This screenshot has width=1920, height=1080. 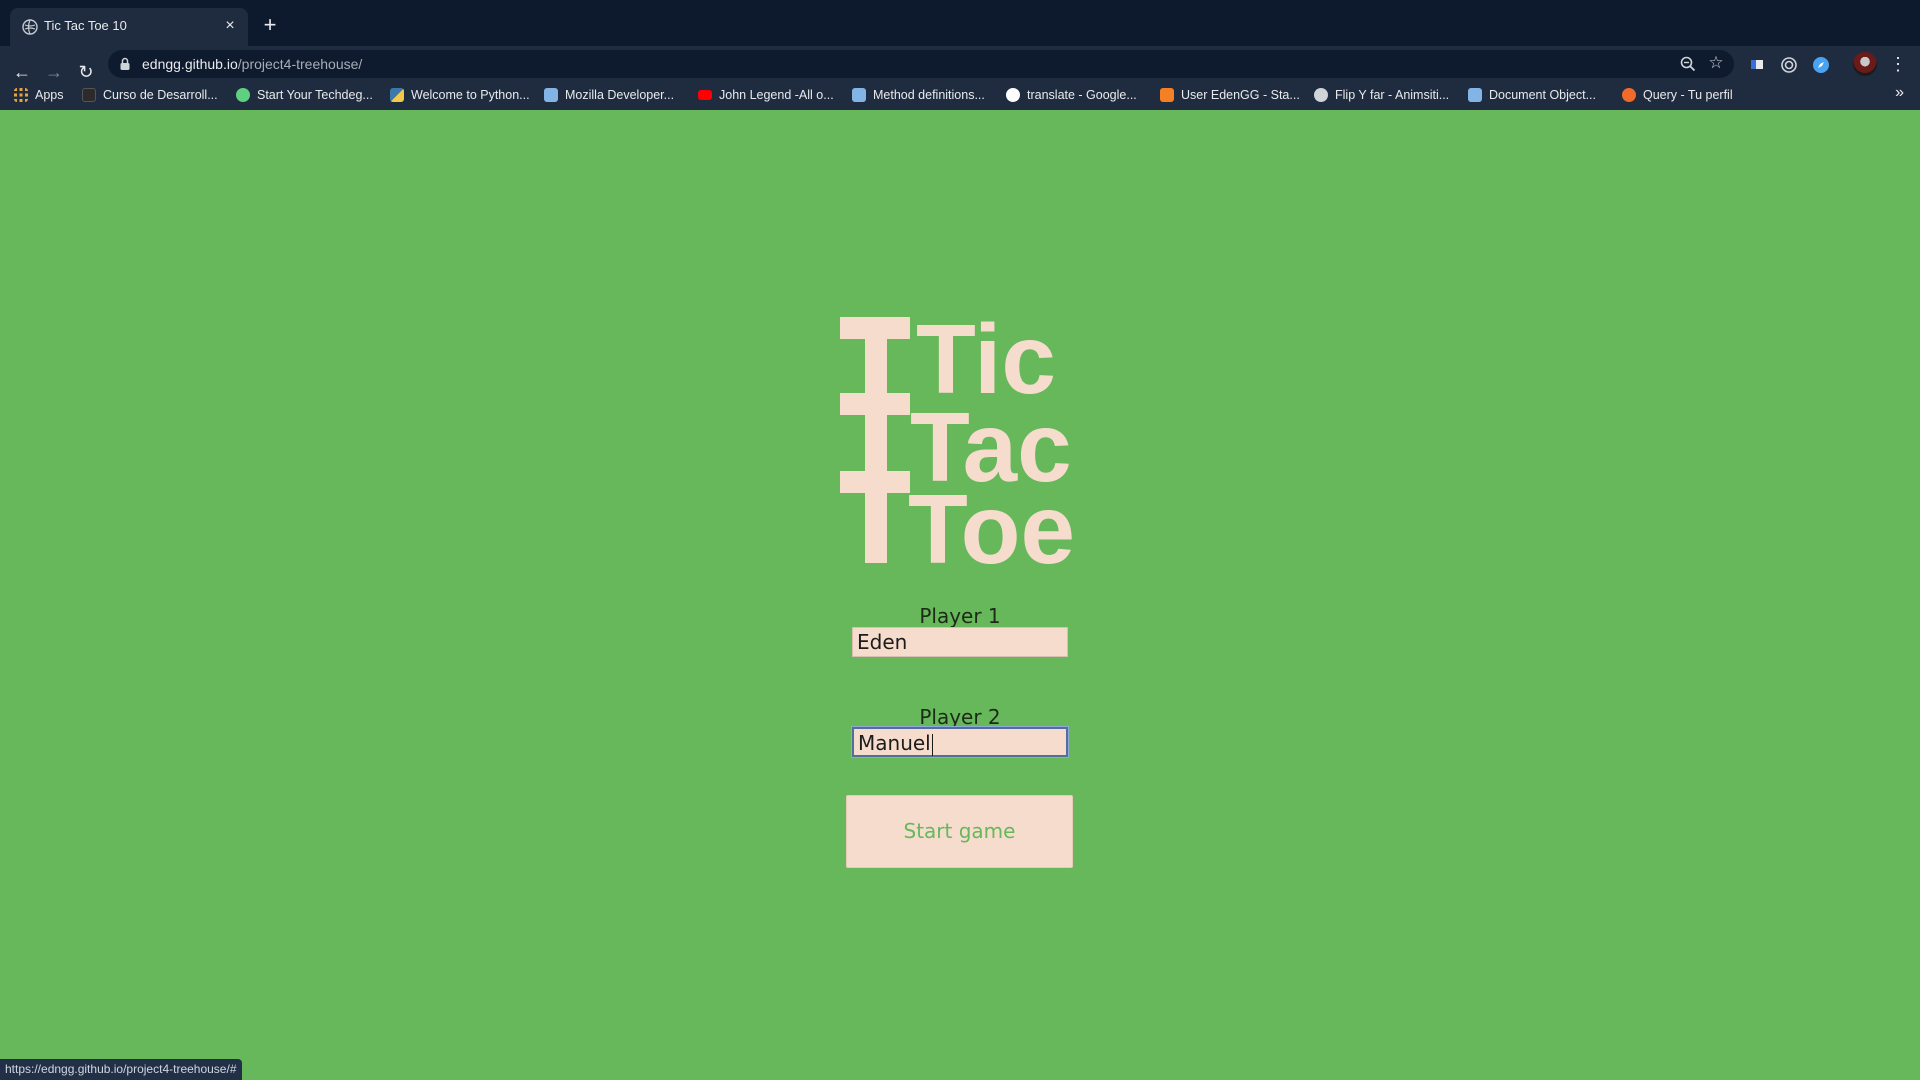 What do you see at coordinates (1688, 95) in the screenshot?
I see `bookmark-label: Query - Tu perfil` at bounding box center [1688, 95].